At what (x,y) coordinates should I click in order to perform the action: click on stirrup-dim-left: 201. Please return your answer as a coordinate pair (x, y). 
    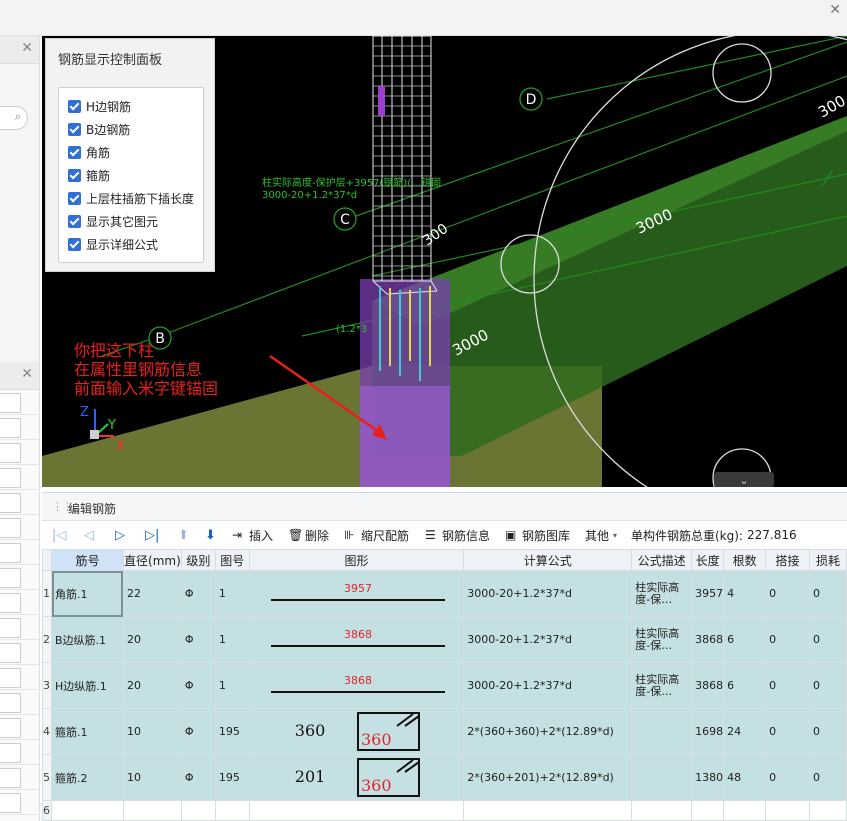
    Looking at the image, I should click on (310, 776).